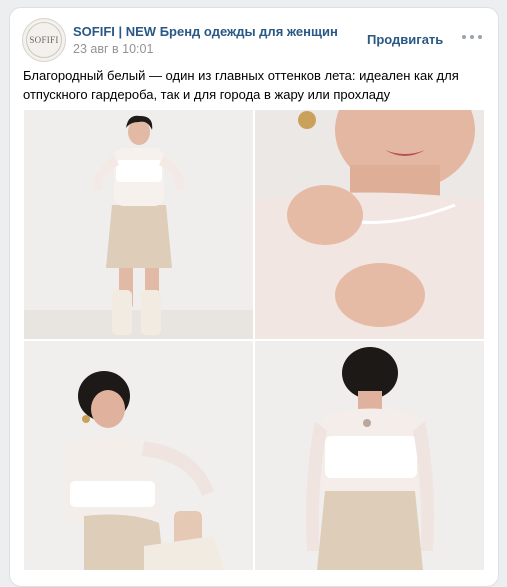 This screenshot has height=587, width=507. I want to click on avatar-logo: SOFIFI, so click(44, 40).